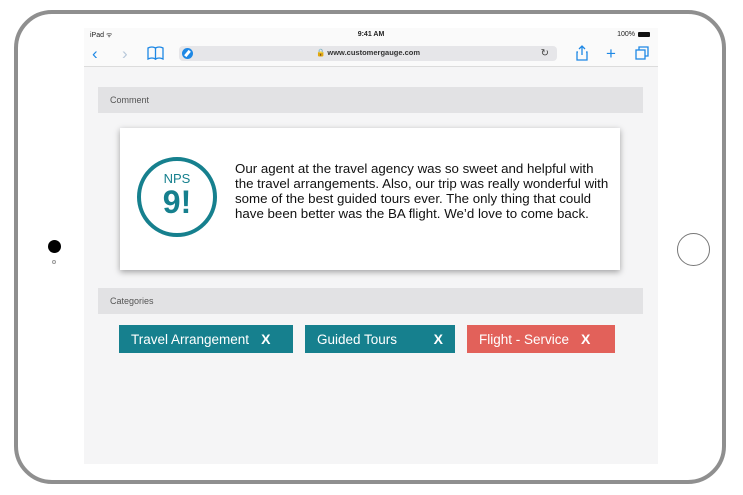  What do you see at coordinates (54, 262) in the screenshot?
I see `sensor-icon` at bounding box center [54, 262].